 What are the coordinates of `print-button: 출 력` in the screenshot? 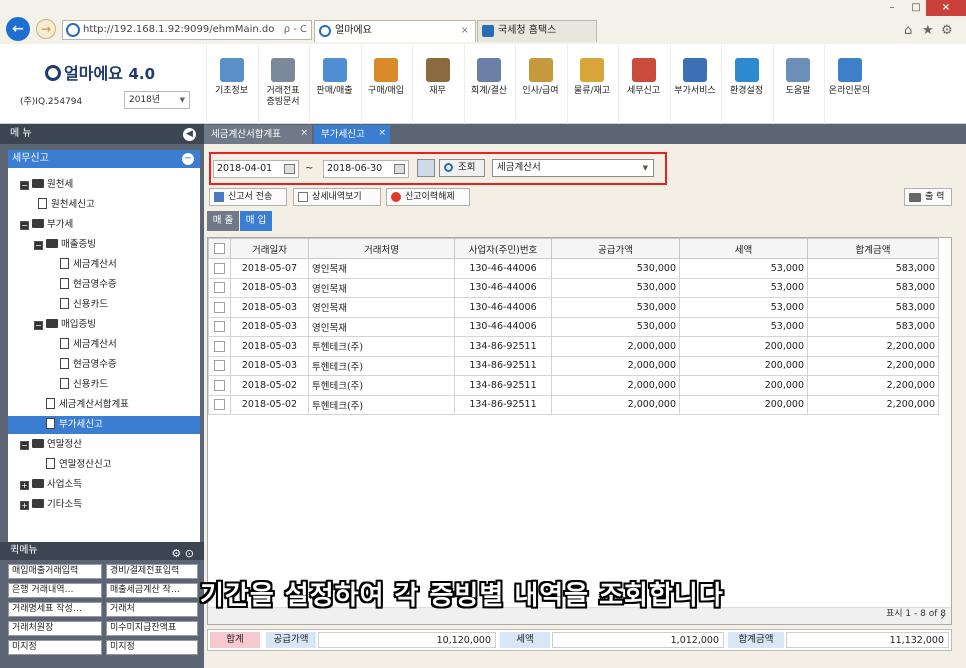 It's located at (928, 197).